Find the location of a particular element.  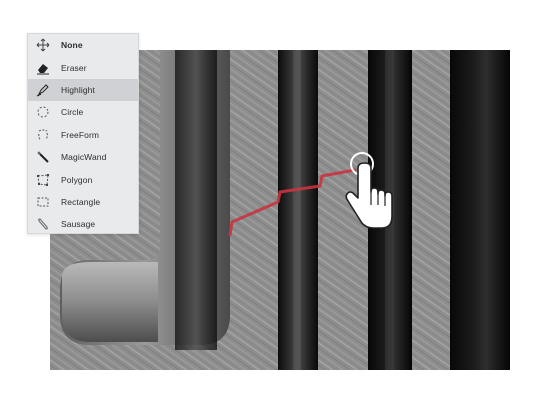

move-arrows-icon is located at coordinates (43, 45).